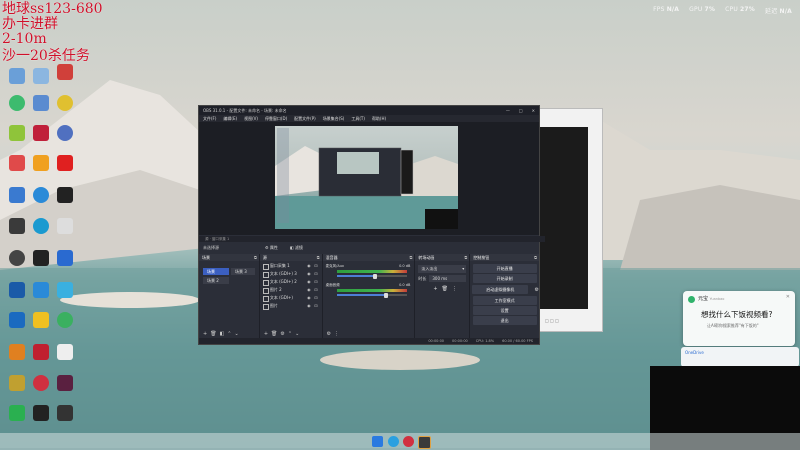 Image resolution: width=800 pixels, height=450 pixels. I want to click on start-virtual-camera-button: 启动虚拟摄像机, so click(500, 289).